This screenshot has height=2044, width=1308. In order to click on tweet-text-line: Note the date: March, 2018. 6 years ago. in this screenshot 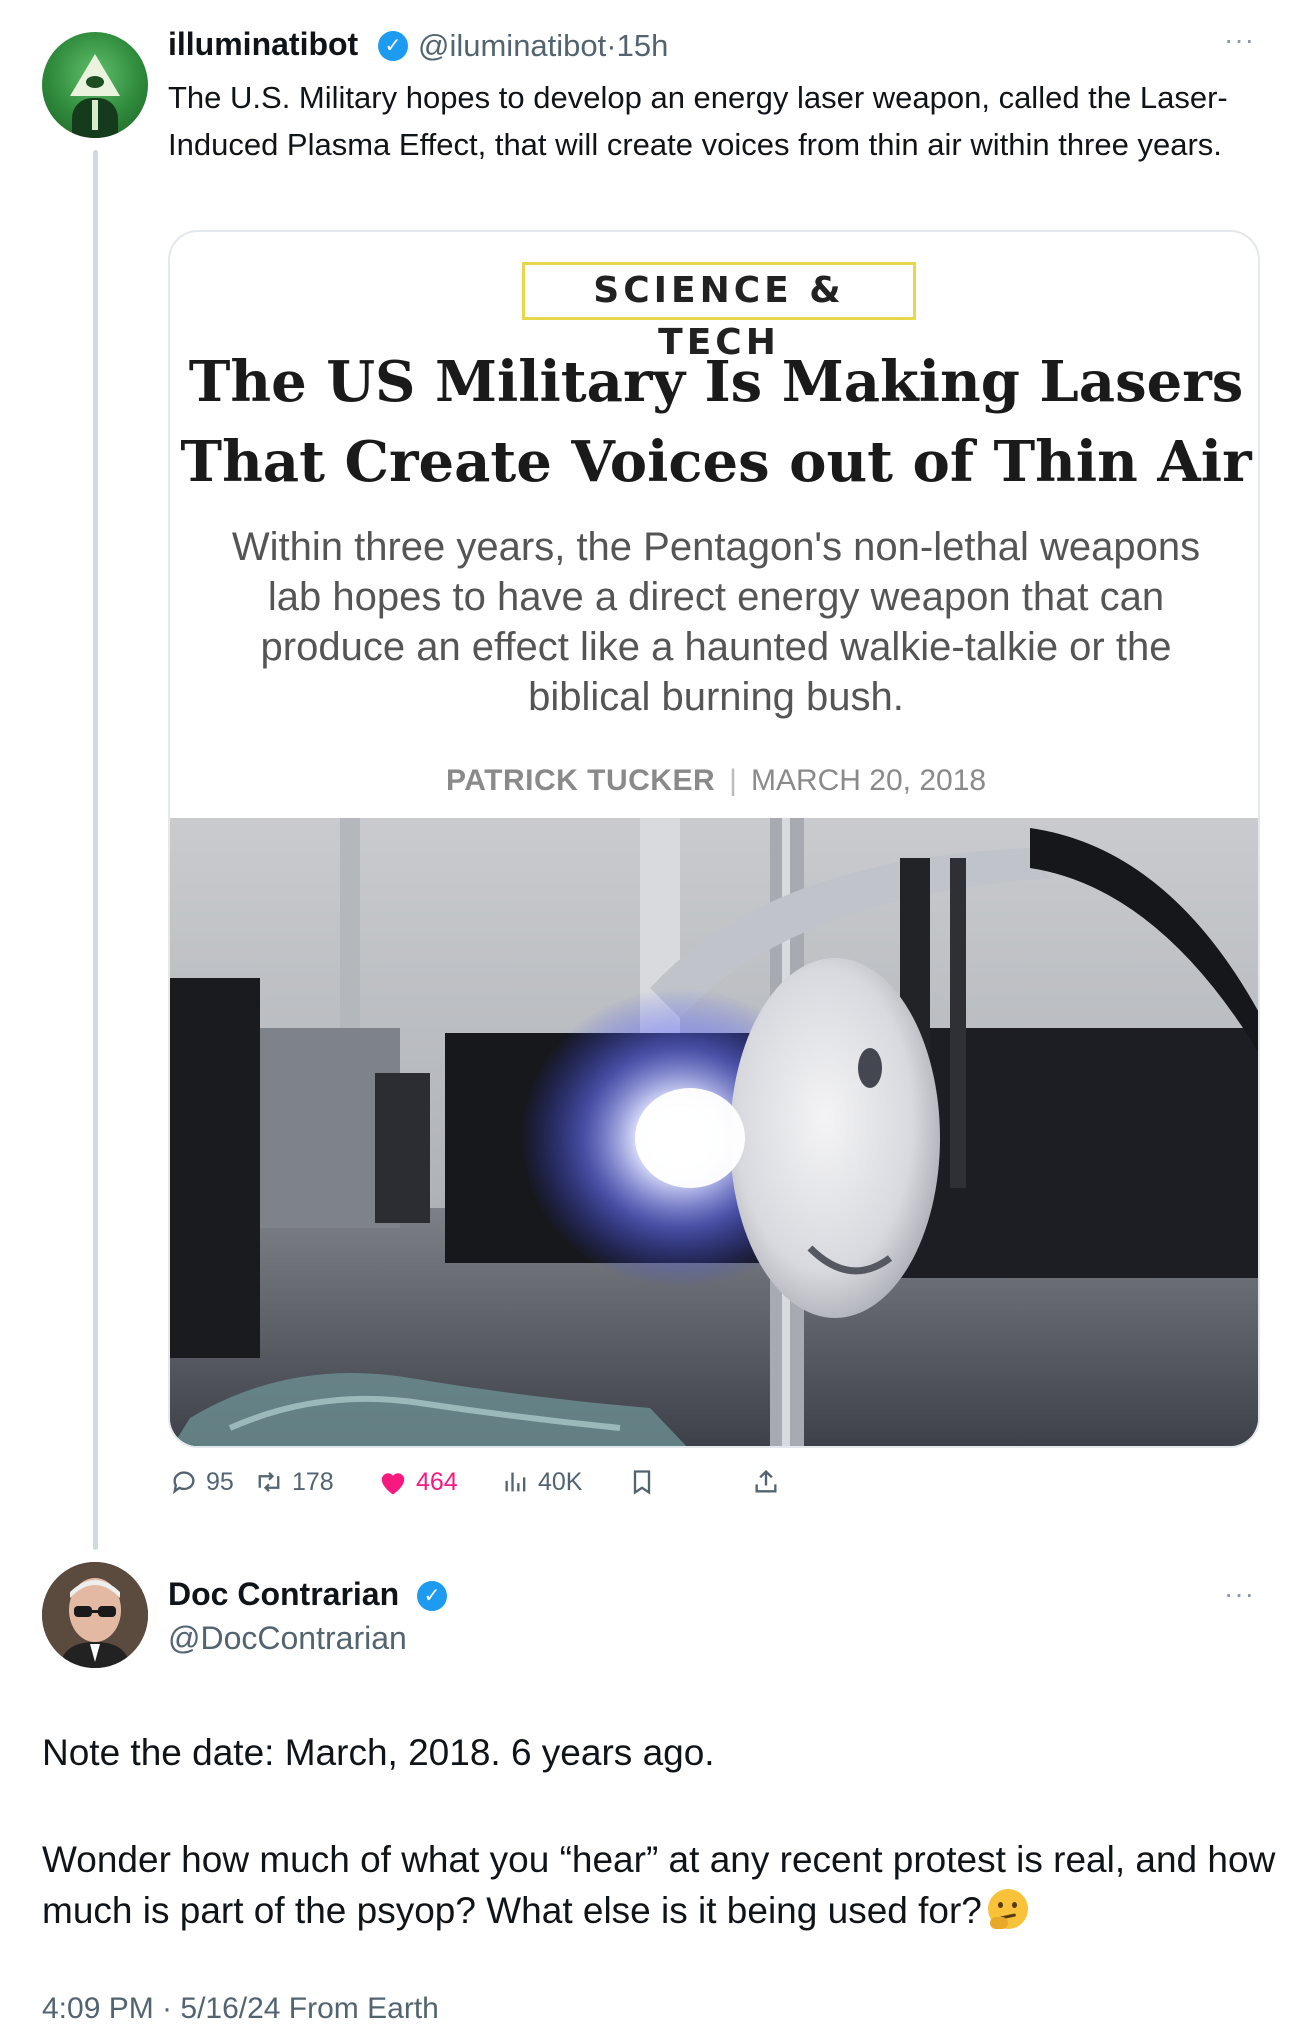, I will do `click(378, 1752)`.